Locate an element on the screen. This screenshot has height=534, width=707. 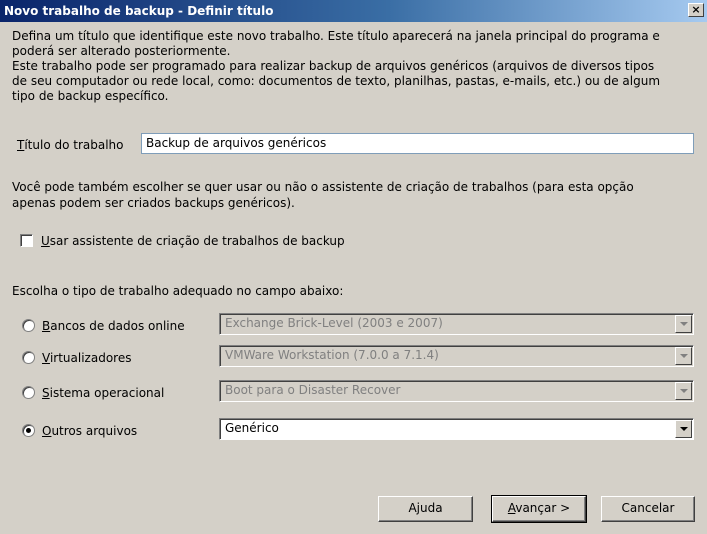
other-files-select: Genérico is located at coordinates (456, 429).